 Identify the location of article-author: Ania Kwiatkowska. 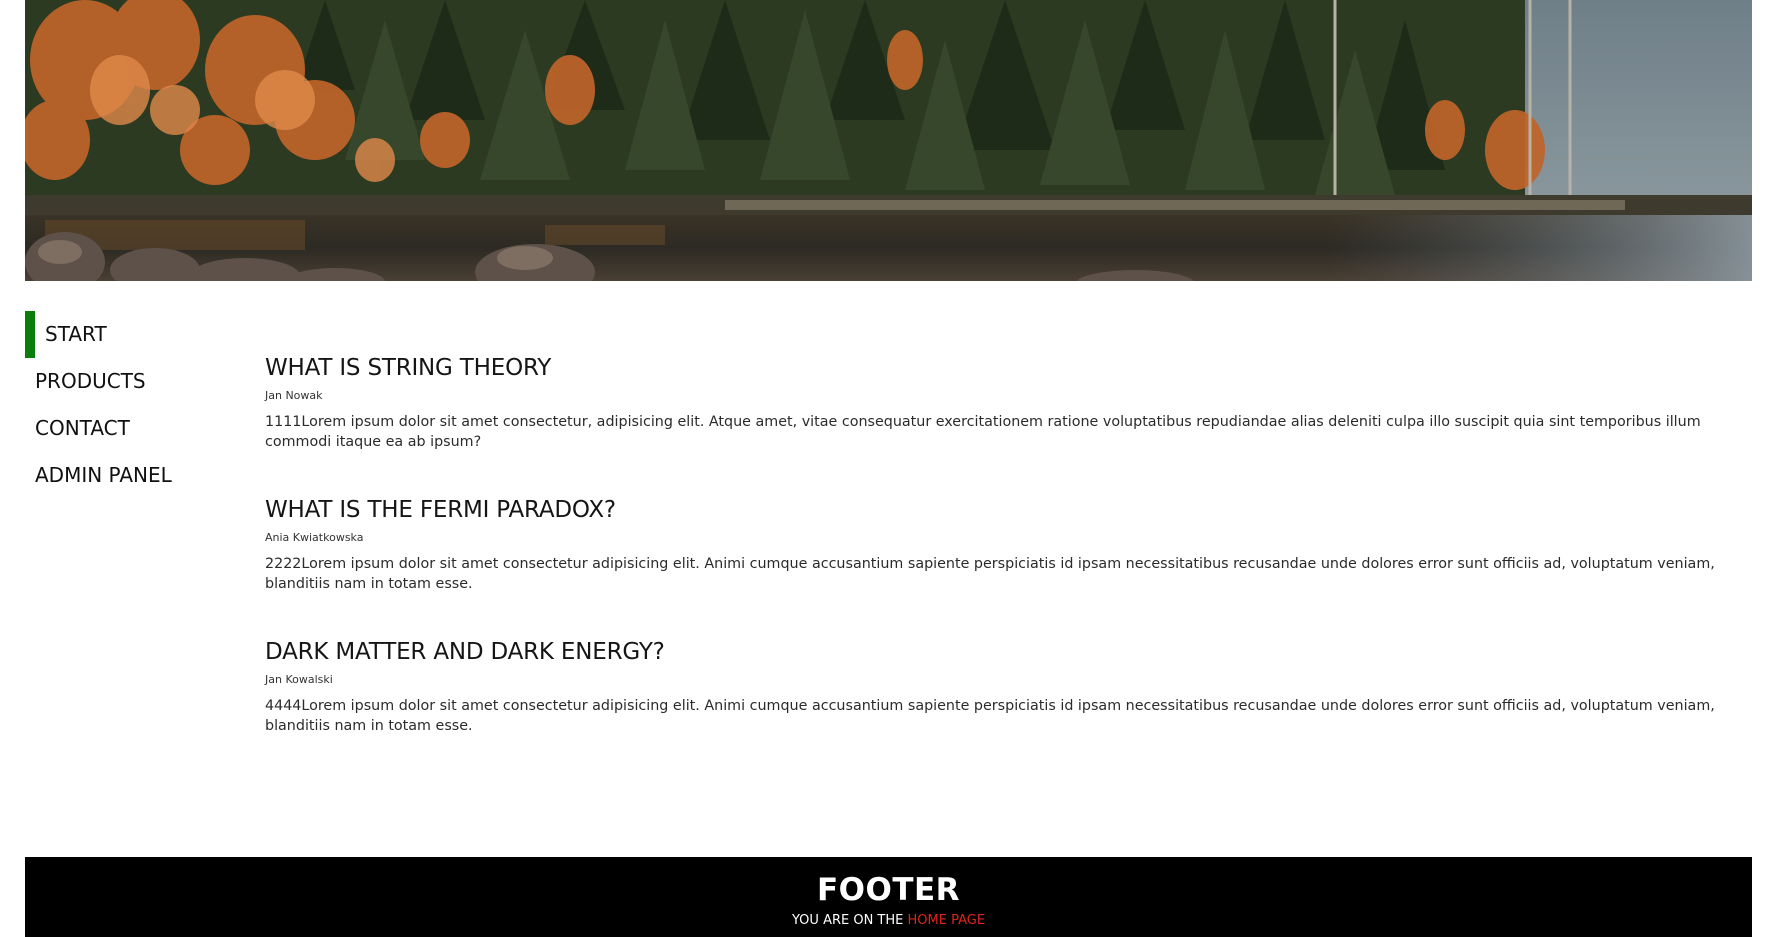
(314, 537).